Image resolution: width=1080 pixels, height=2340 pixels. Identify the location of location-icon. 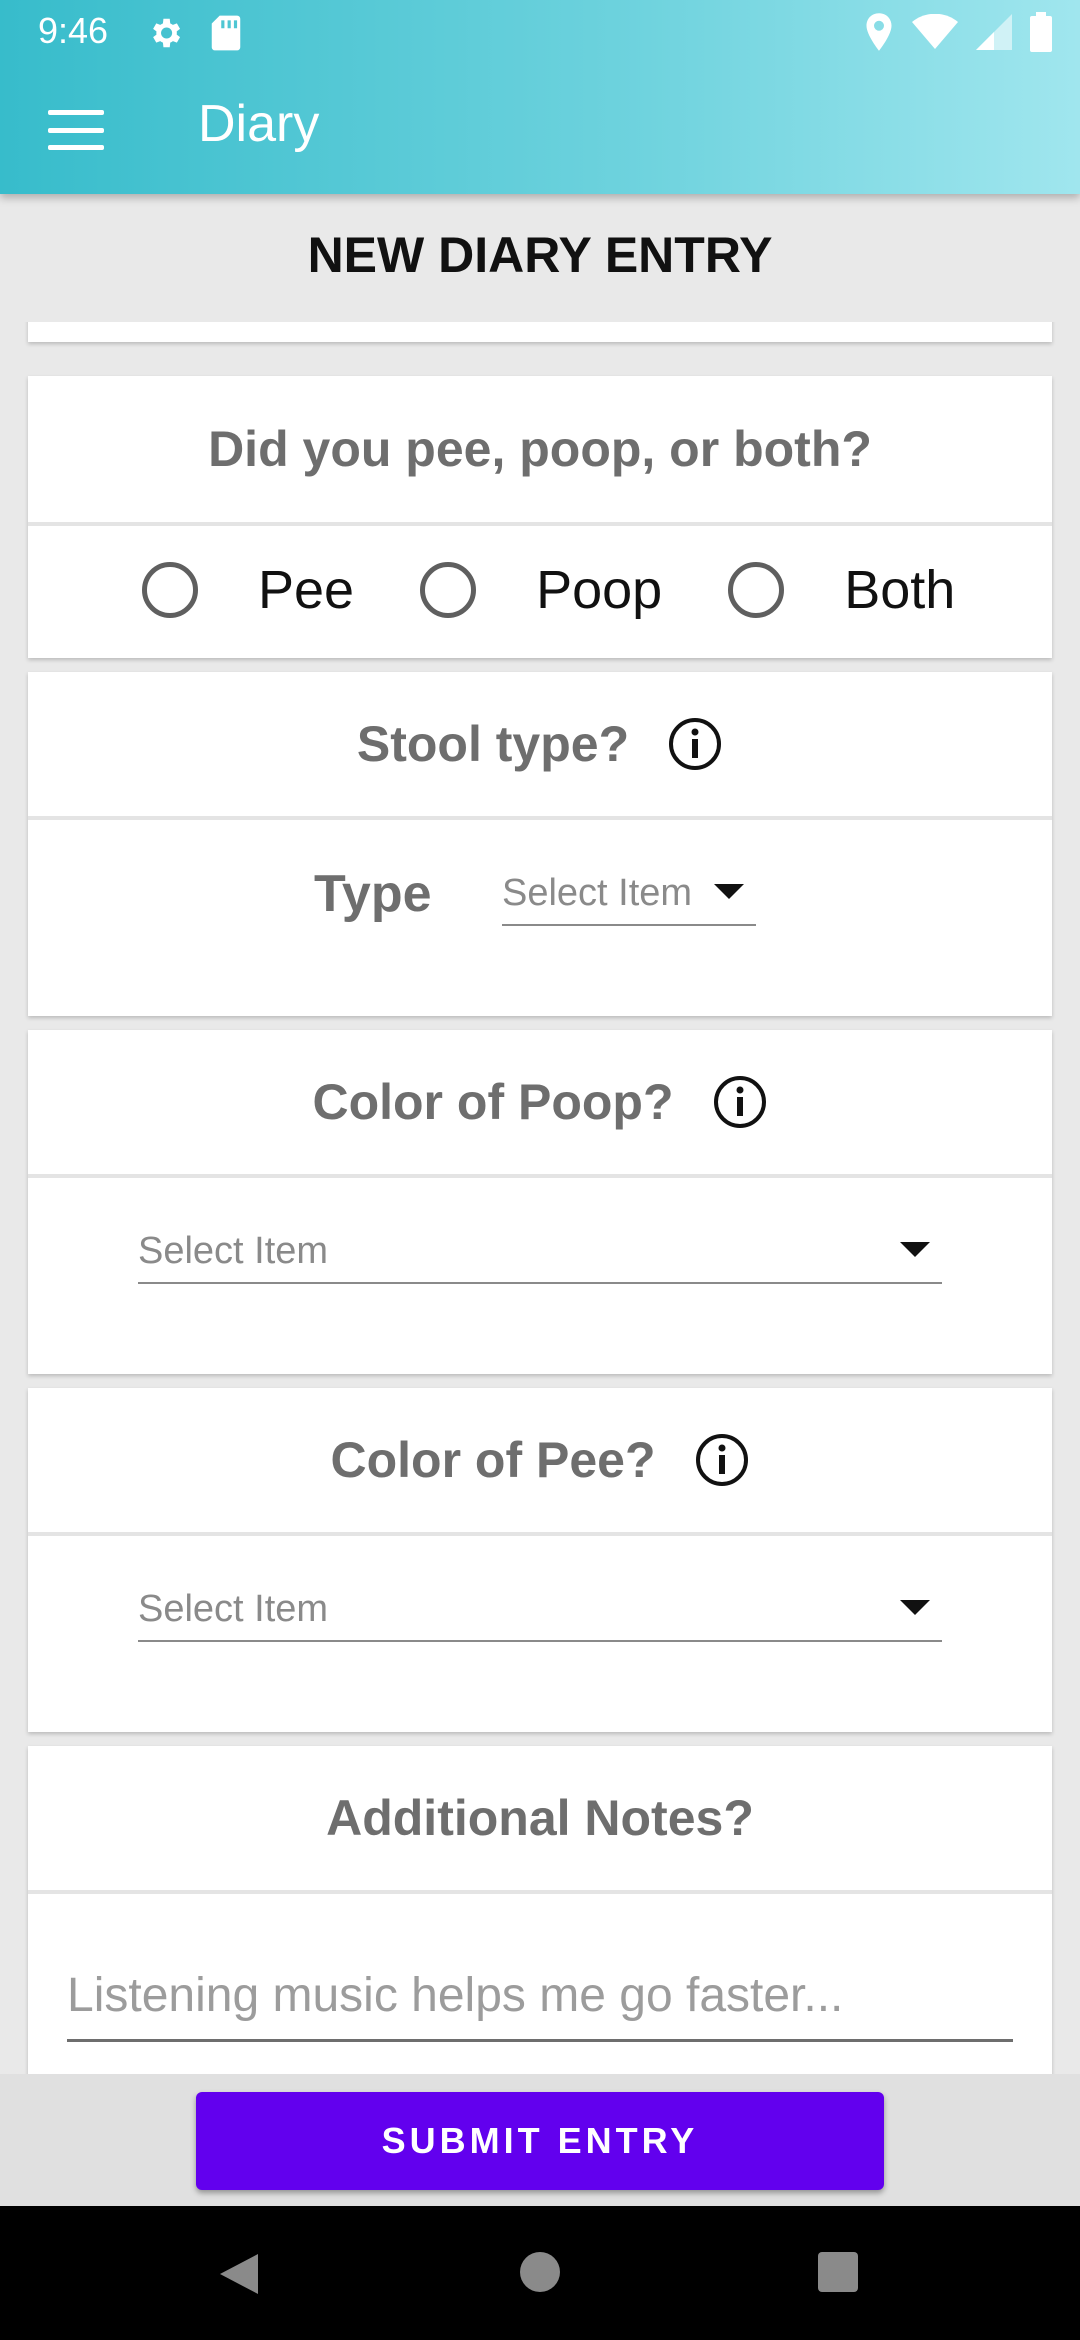
(879, 32).